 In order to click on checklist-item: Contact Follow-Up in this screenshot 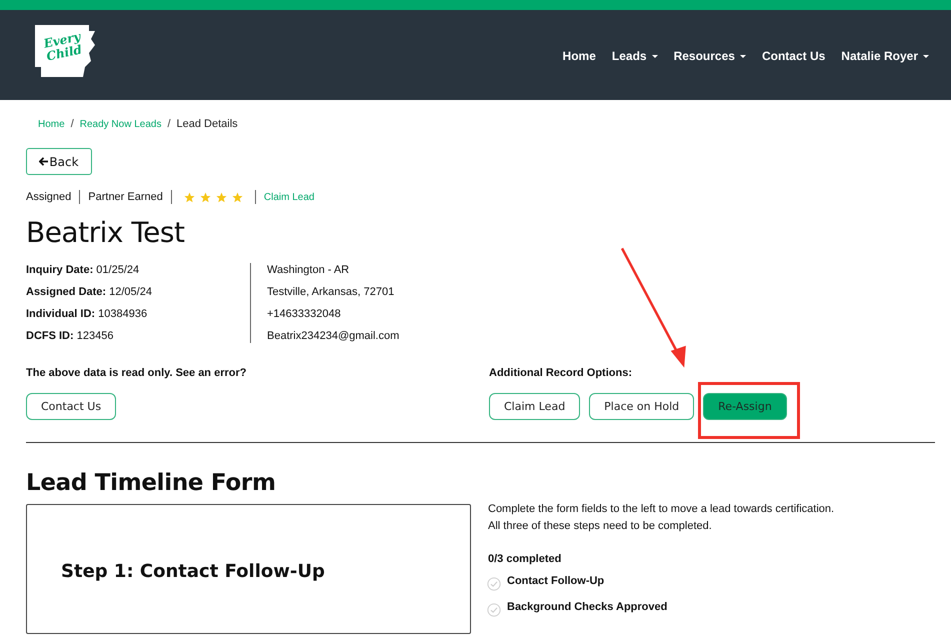, I will do `click(555, 581)`.